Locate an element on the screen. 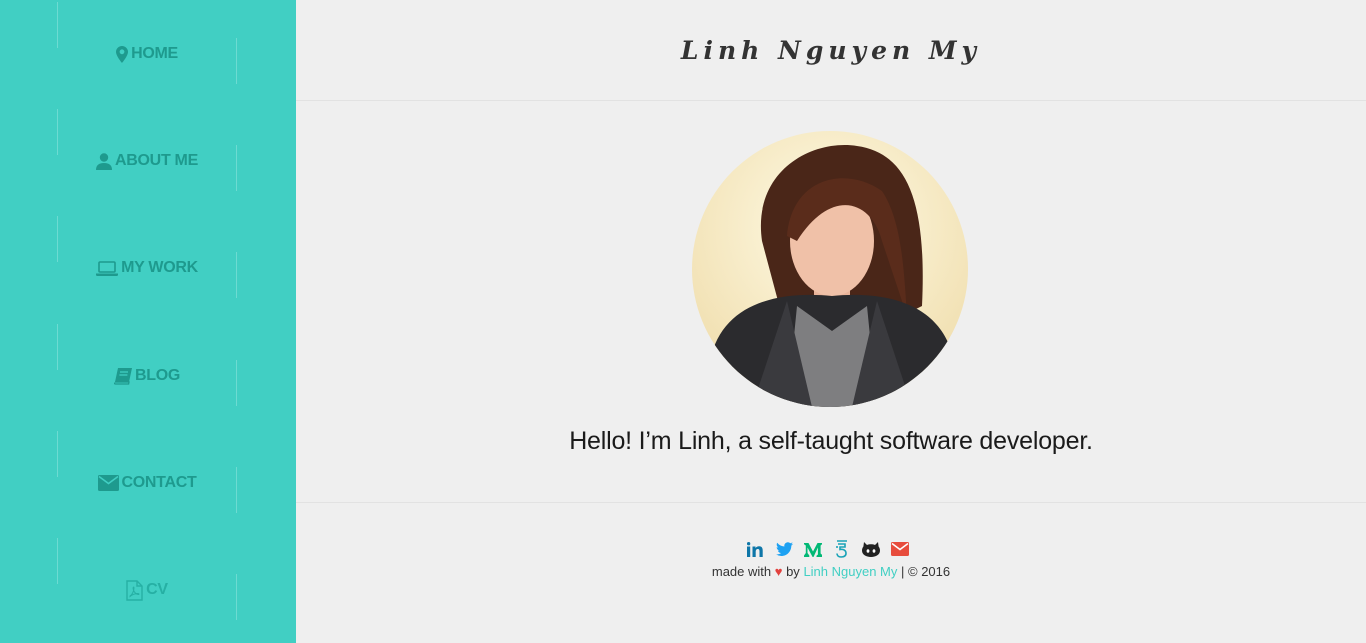  author-link: Linh Nguyen My is located at coordinates (850, 571).